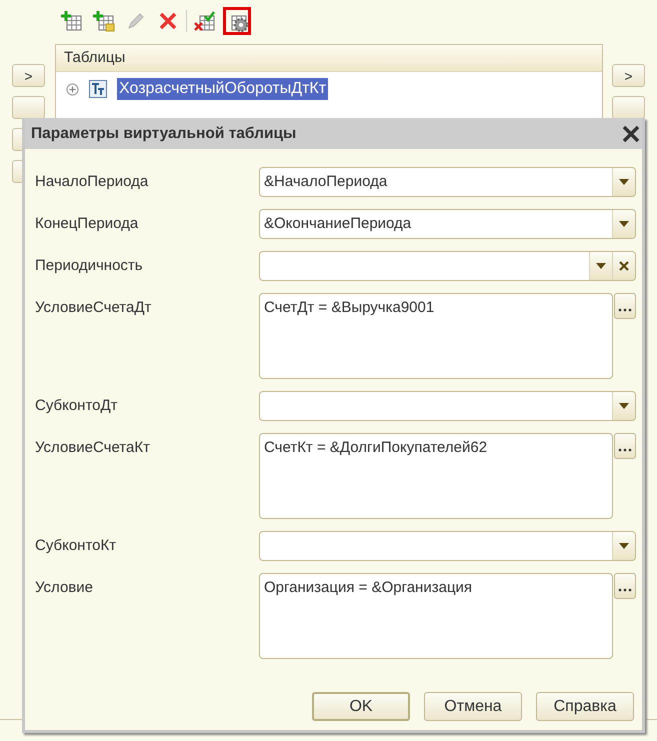  I want to click on text-area: СчетКт = &ДолгиПокупателей62, so click(436, 476).